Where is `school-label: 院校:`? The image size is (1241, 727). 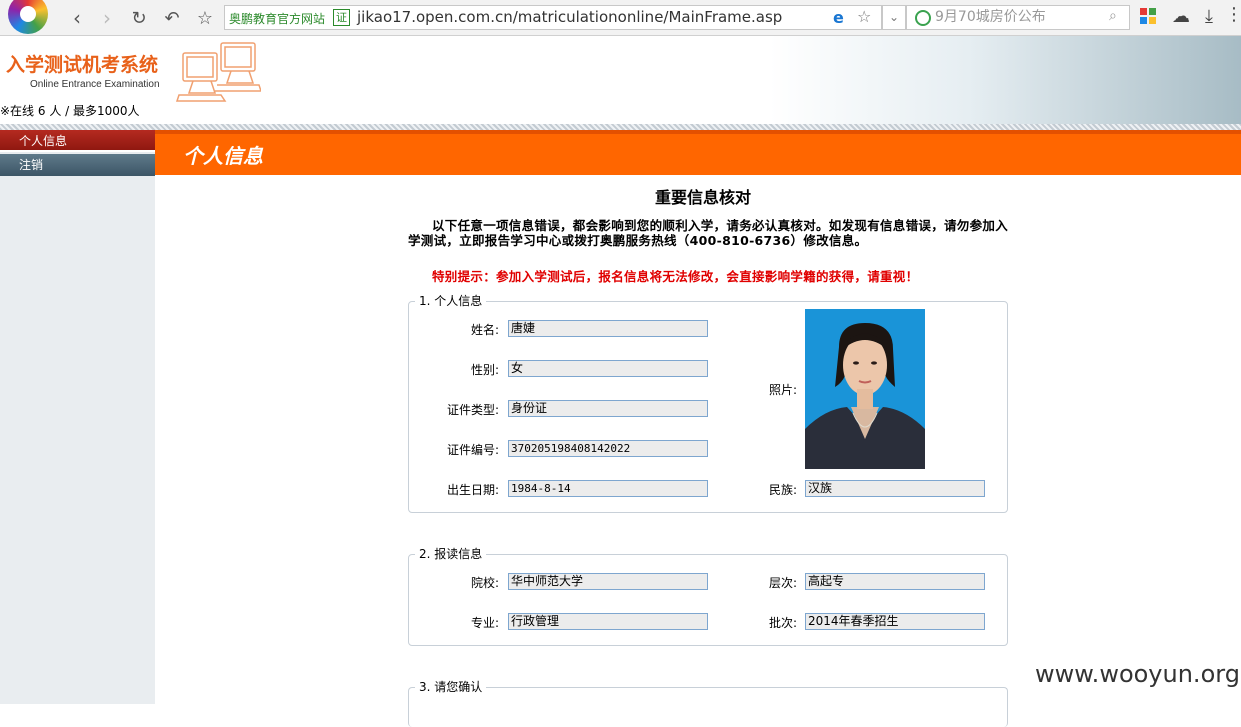 school-label: 院校: is located at coordinates (484, 583).